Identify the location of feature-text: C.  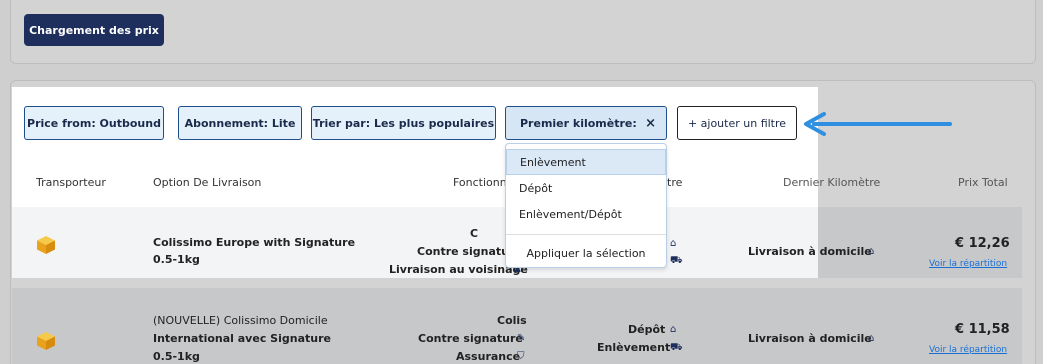
(474, 233).